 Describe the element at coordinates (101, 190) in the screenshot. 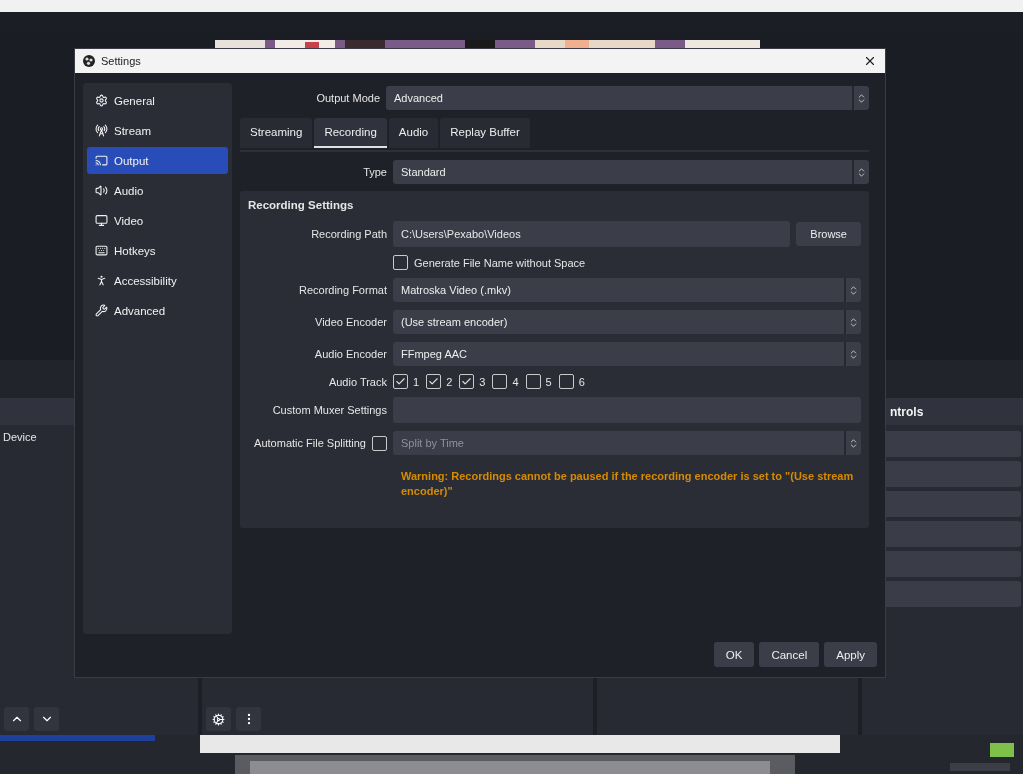

I see `speaker-icon` at that location.